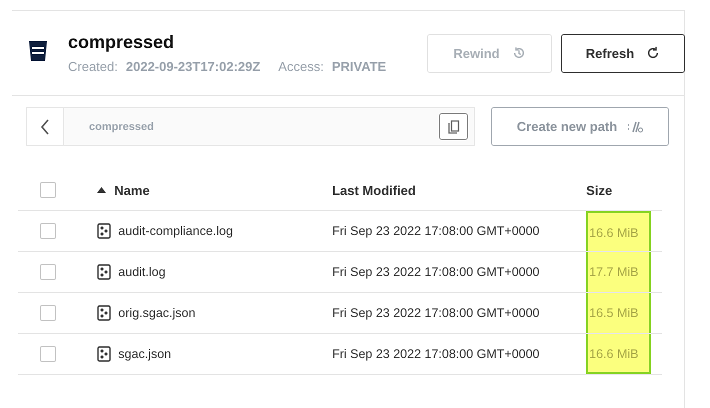  Describe the element at coordinates (157, 313) in the screenshot. I see `file-name: orig.sgac.json` at that location.